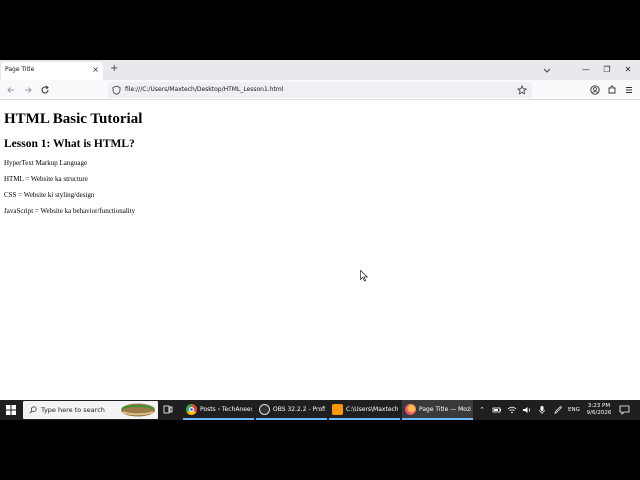 This screenshot has height=480, width=640. I want to click on clock-time: 3:23 PM, so click(599, 406).